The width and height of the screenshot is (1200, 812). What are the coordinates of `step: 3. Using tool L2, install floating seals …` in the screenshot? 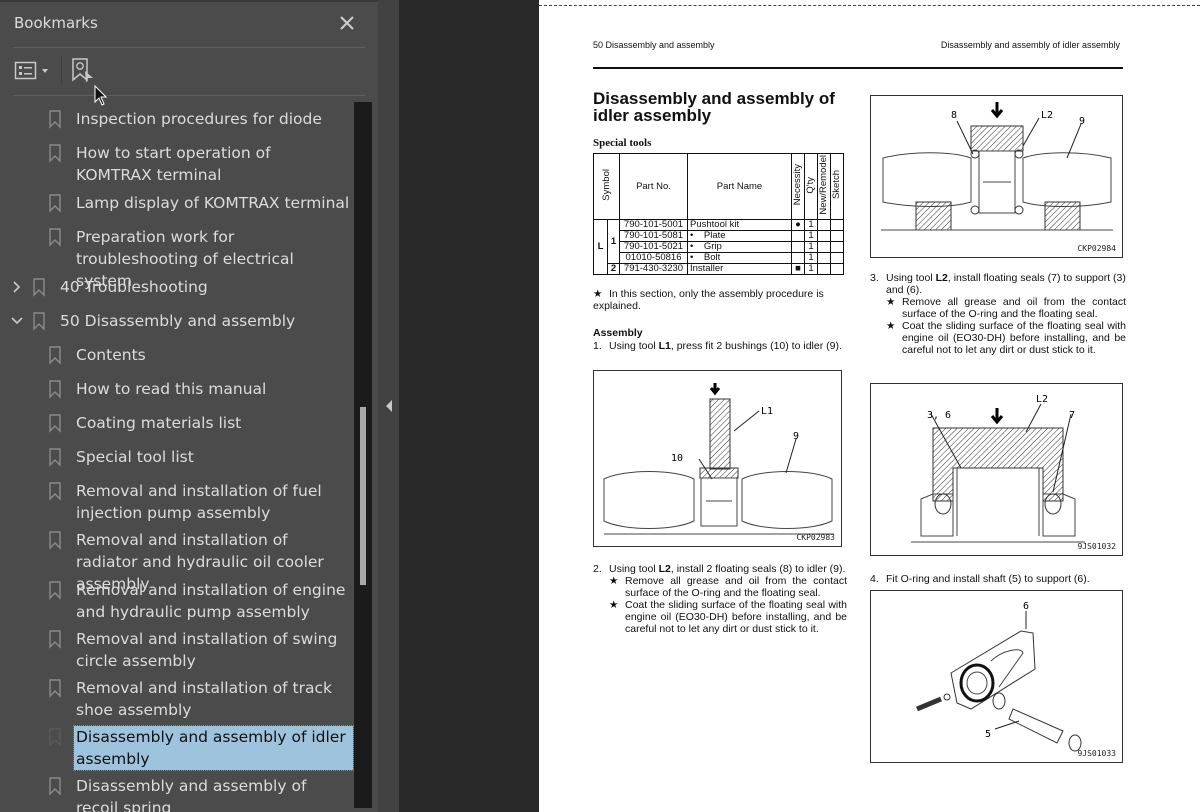 It's located at (998, 314).